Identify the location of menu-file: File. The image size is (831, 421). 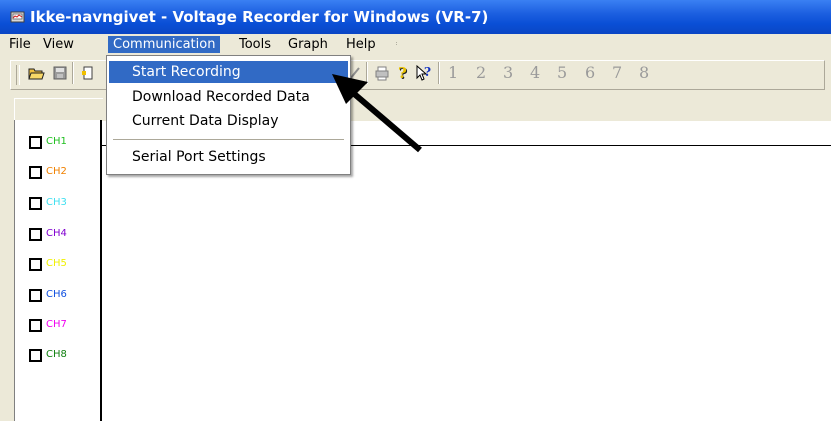
(20, 44).